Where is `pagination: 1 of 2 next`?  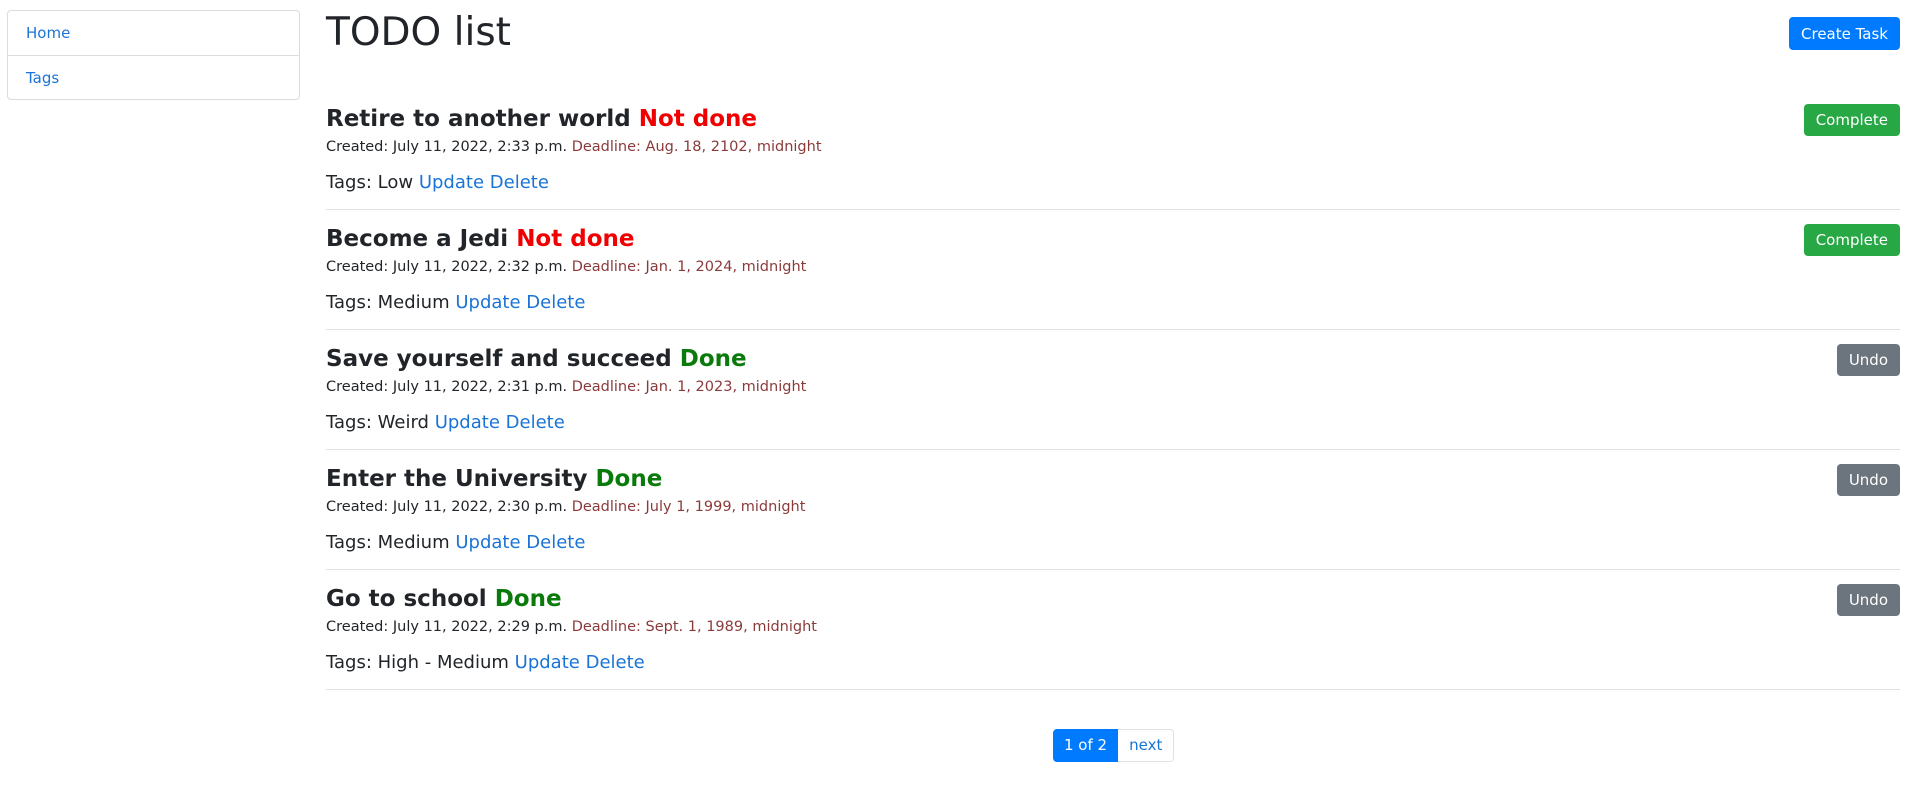 pagination: 1 of 2 next is located at coordinates (1114, 745).